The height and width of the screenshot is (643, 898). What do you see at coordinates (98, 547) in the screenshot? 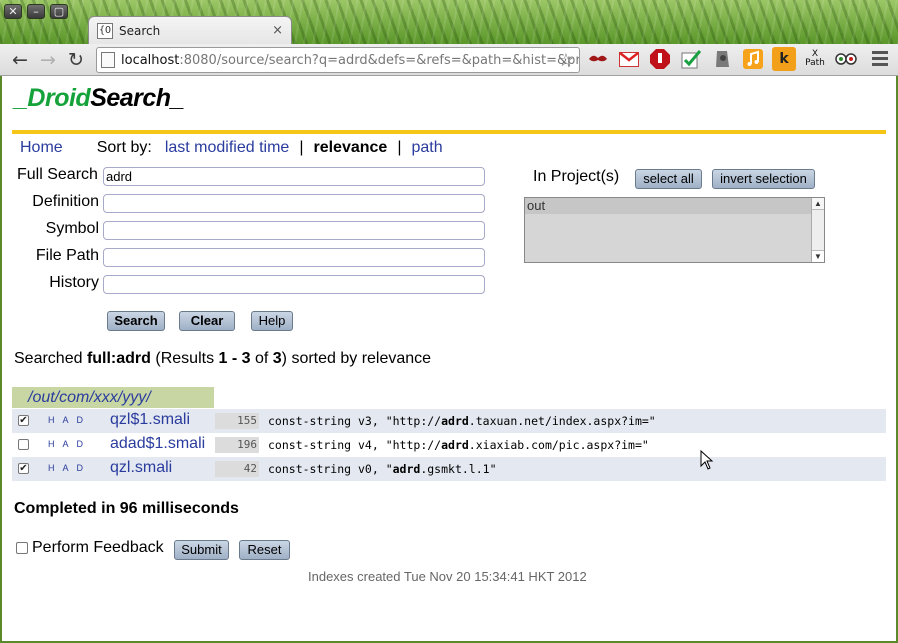
I see `perform-feedback-label: Perform Feedback` at bounding box center [98, 547].